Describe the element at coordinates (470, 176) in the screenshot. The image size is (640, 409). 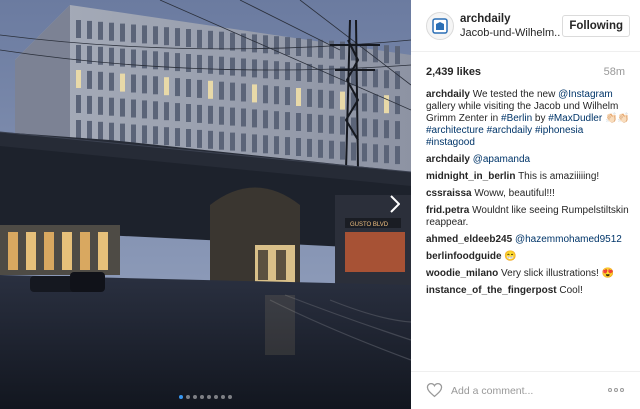
I see `comment-username: midnight_in_berlin` at that location.